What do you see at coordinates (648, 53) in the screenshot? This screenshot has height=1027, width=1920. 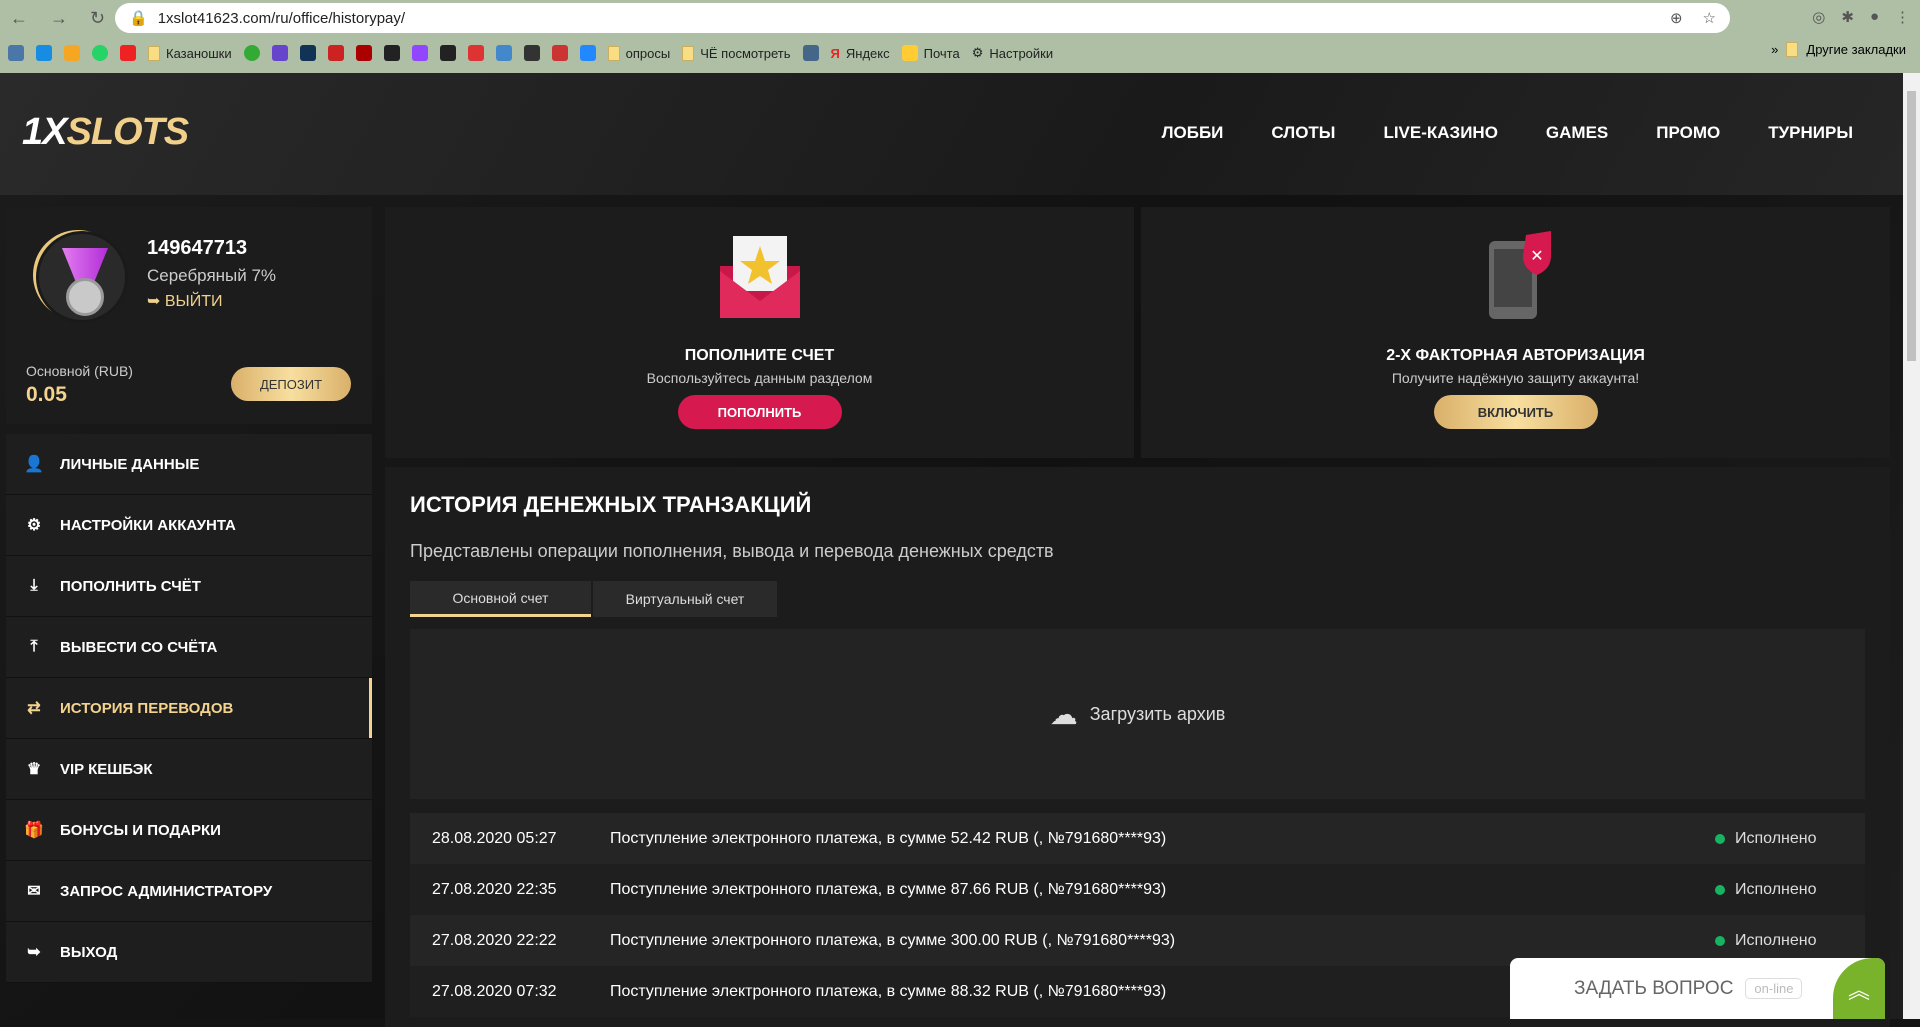 I see `bookmark-label: опросы` at bounding box center [648, 53].